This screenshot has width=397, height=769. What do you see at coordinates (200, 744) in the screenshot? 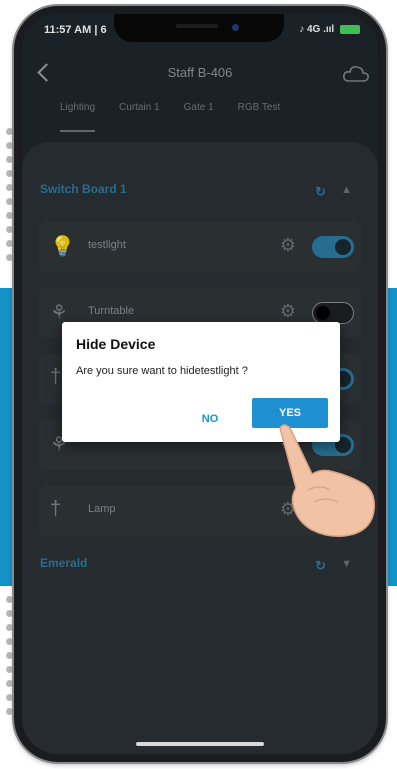
I see `home-indicator` at bounding box center [200, 744].